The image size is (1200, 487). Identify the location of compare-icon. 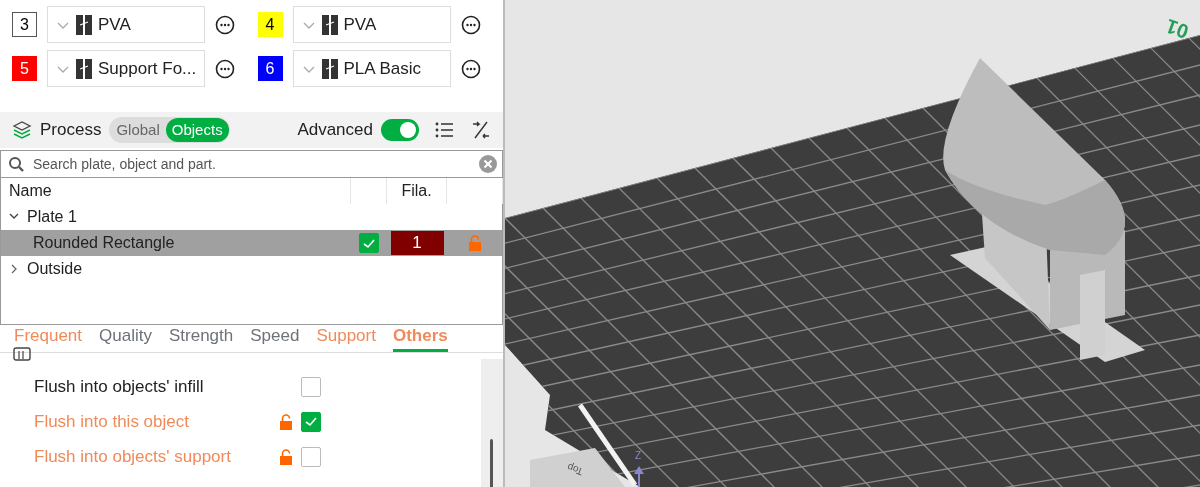
(481, 130).